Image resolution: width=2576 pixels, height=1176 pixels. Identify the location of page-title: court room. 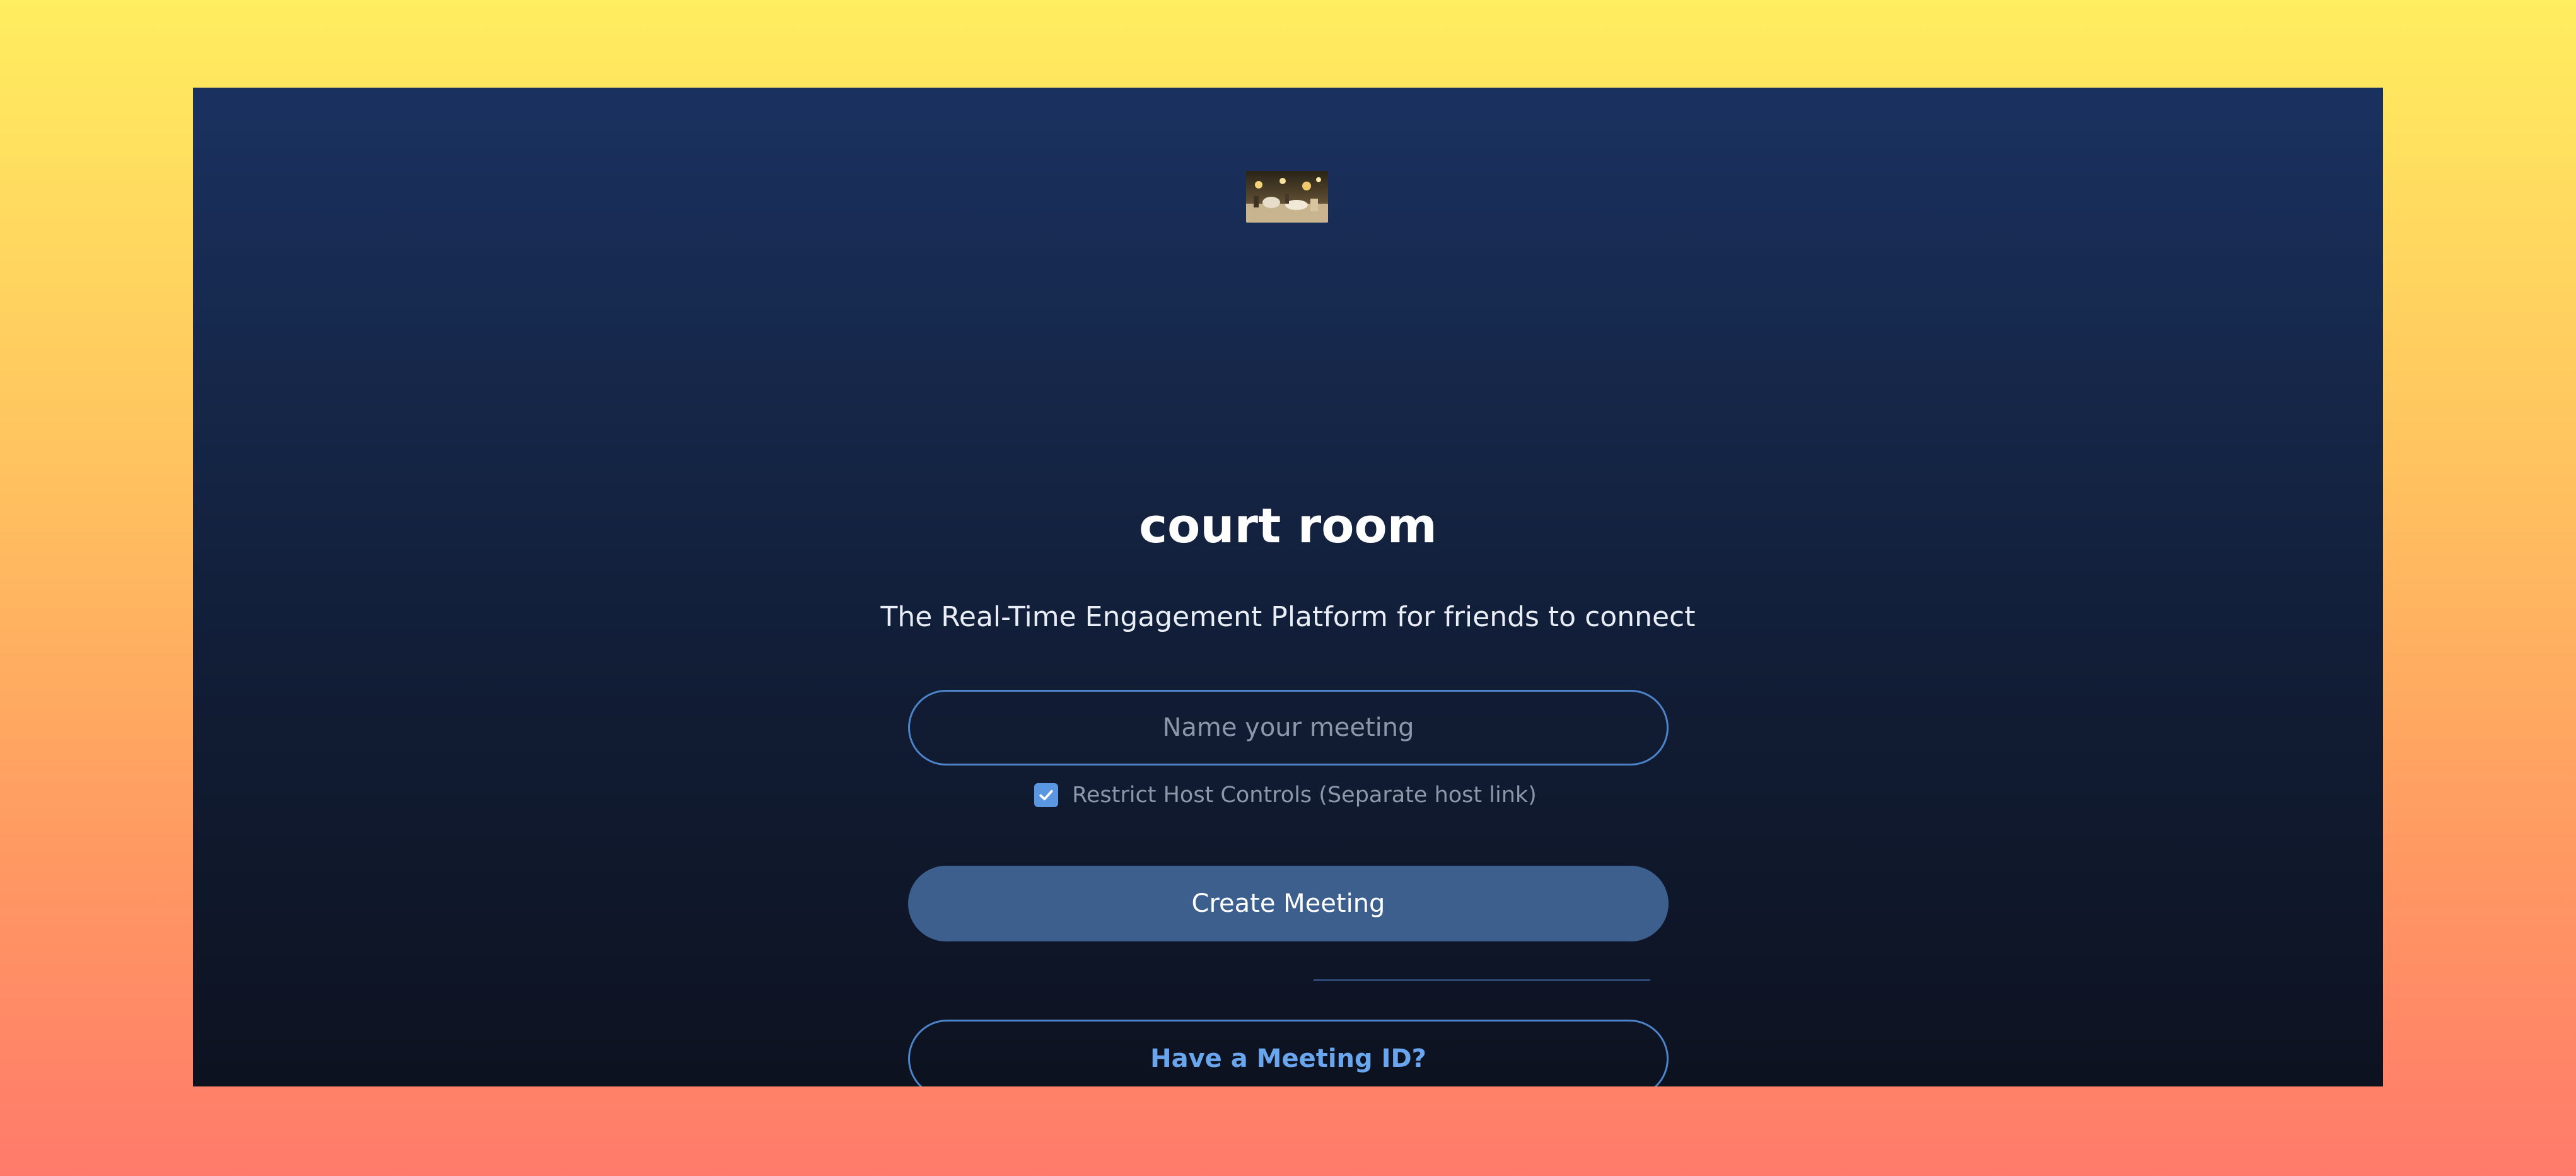
(1288, 526).